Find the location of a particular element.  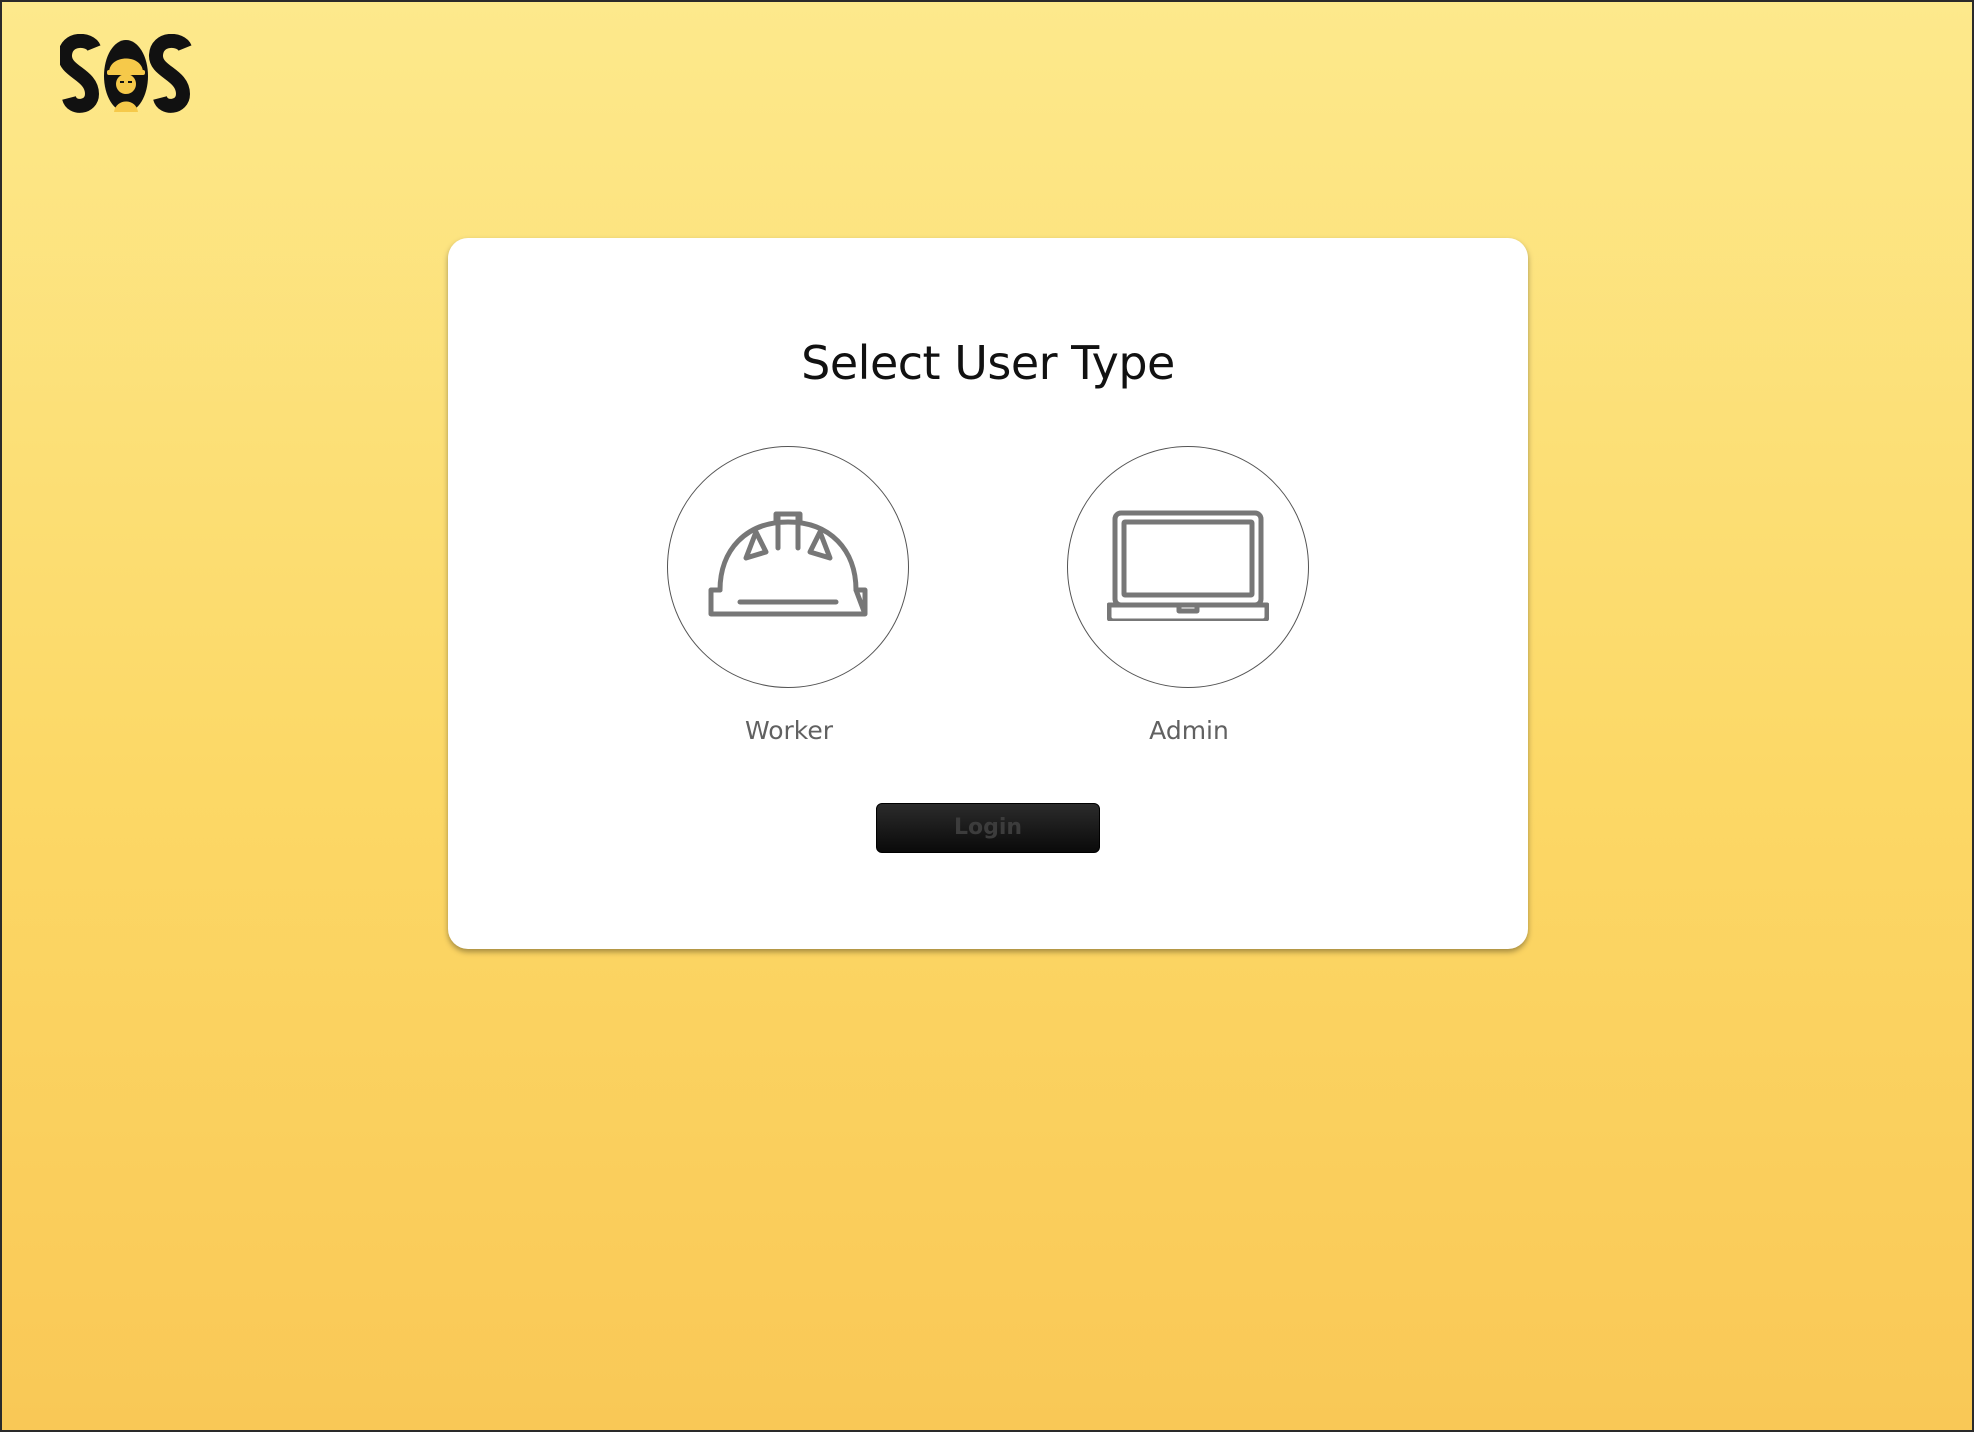

sos-logo is located at coordinates (126, 77).